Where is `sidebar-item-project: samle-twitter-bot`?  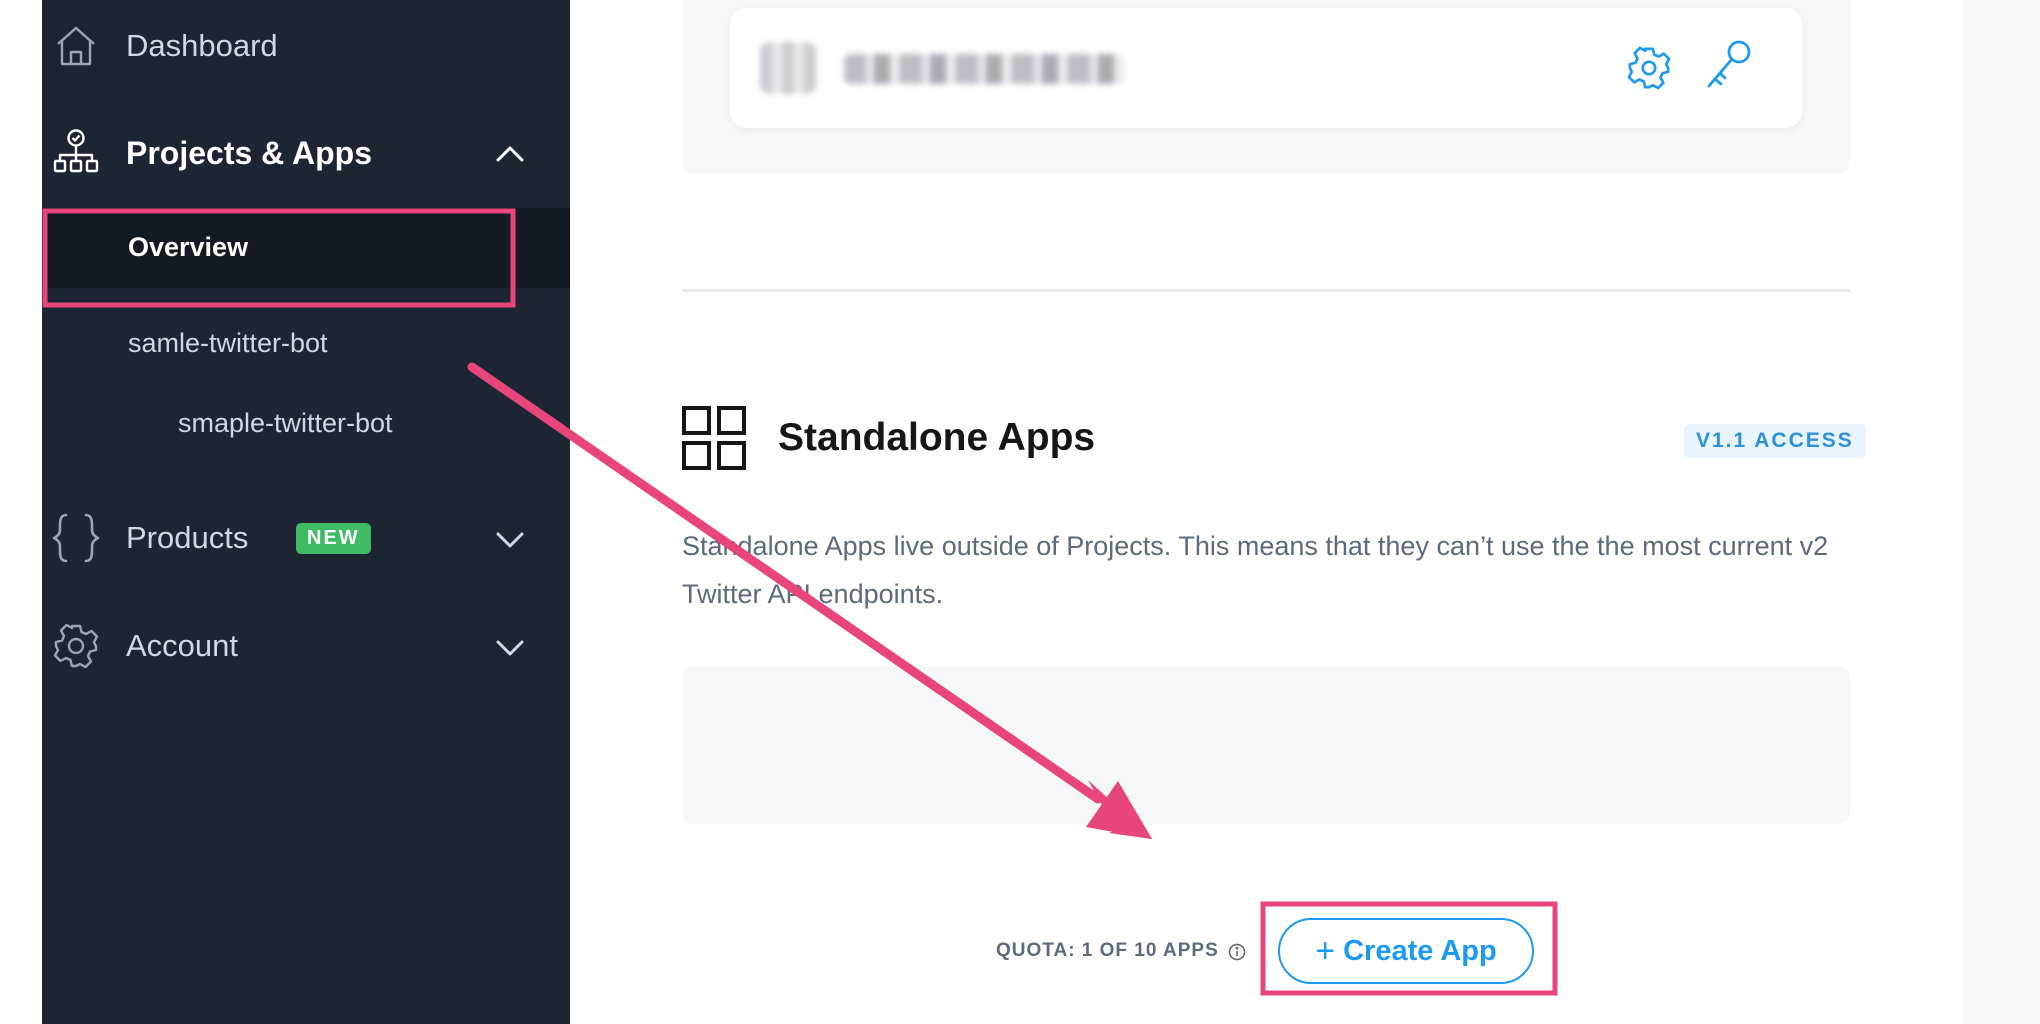 sidebar-item-project: samle-twitter-bot is located at coordinates (306, 344).